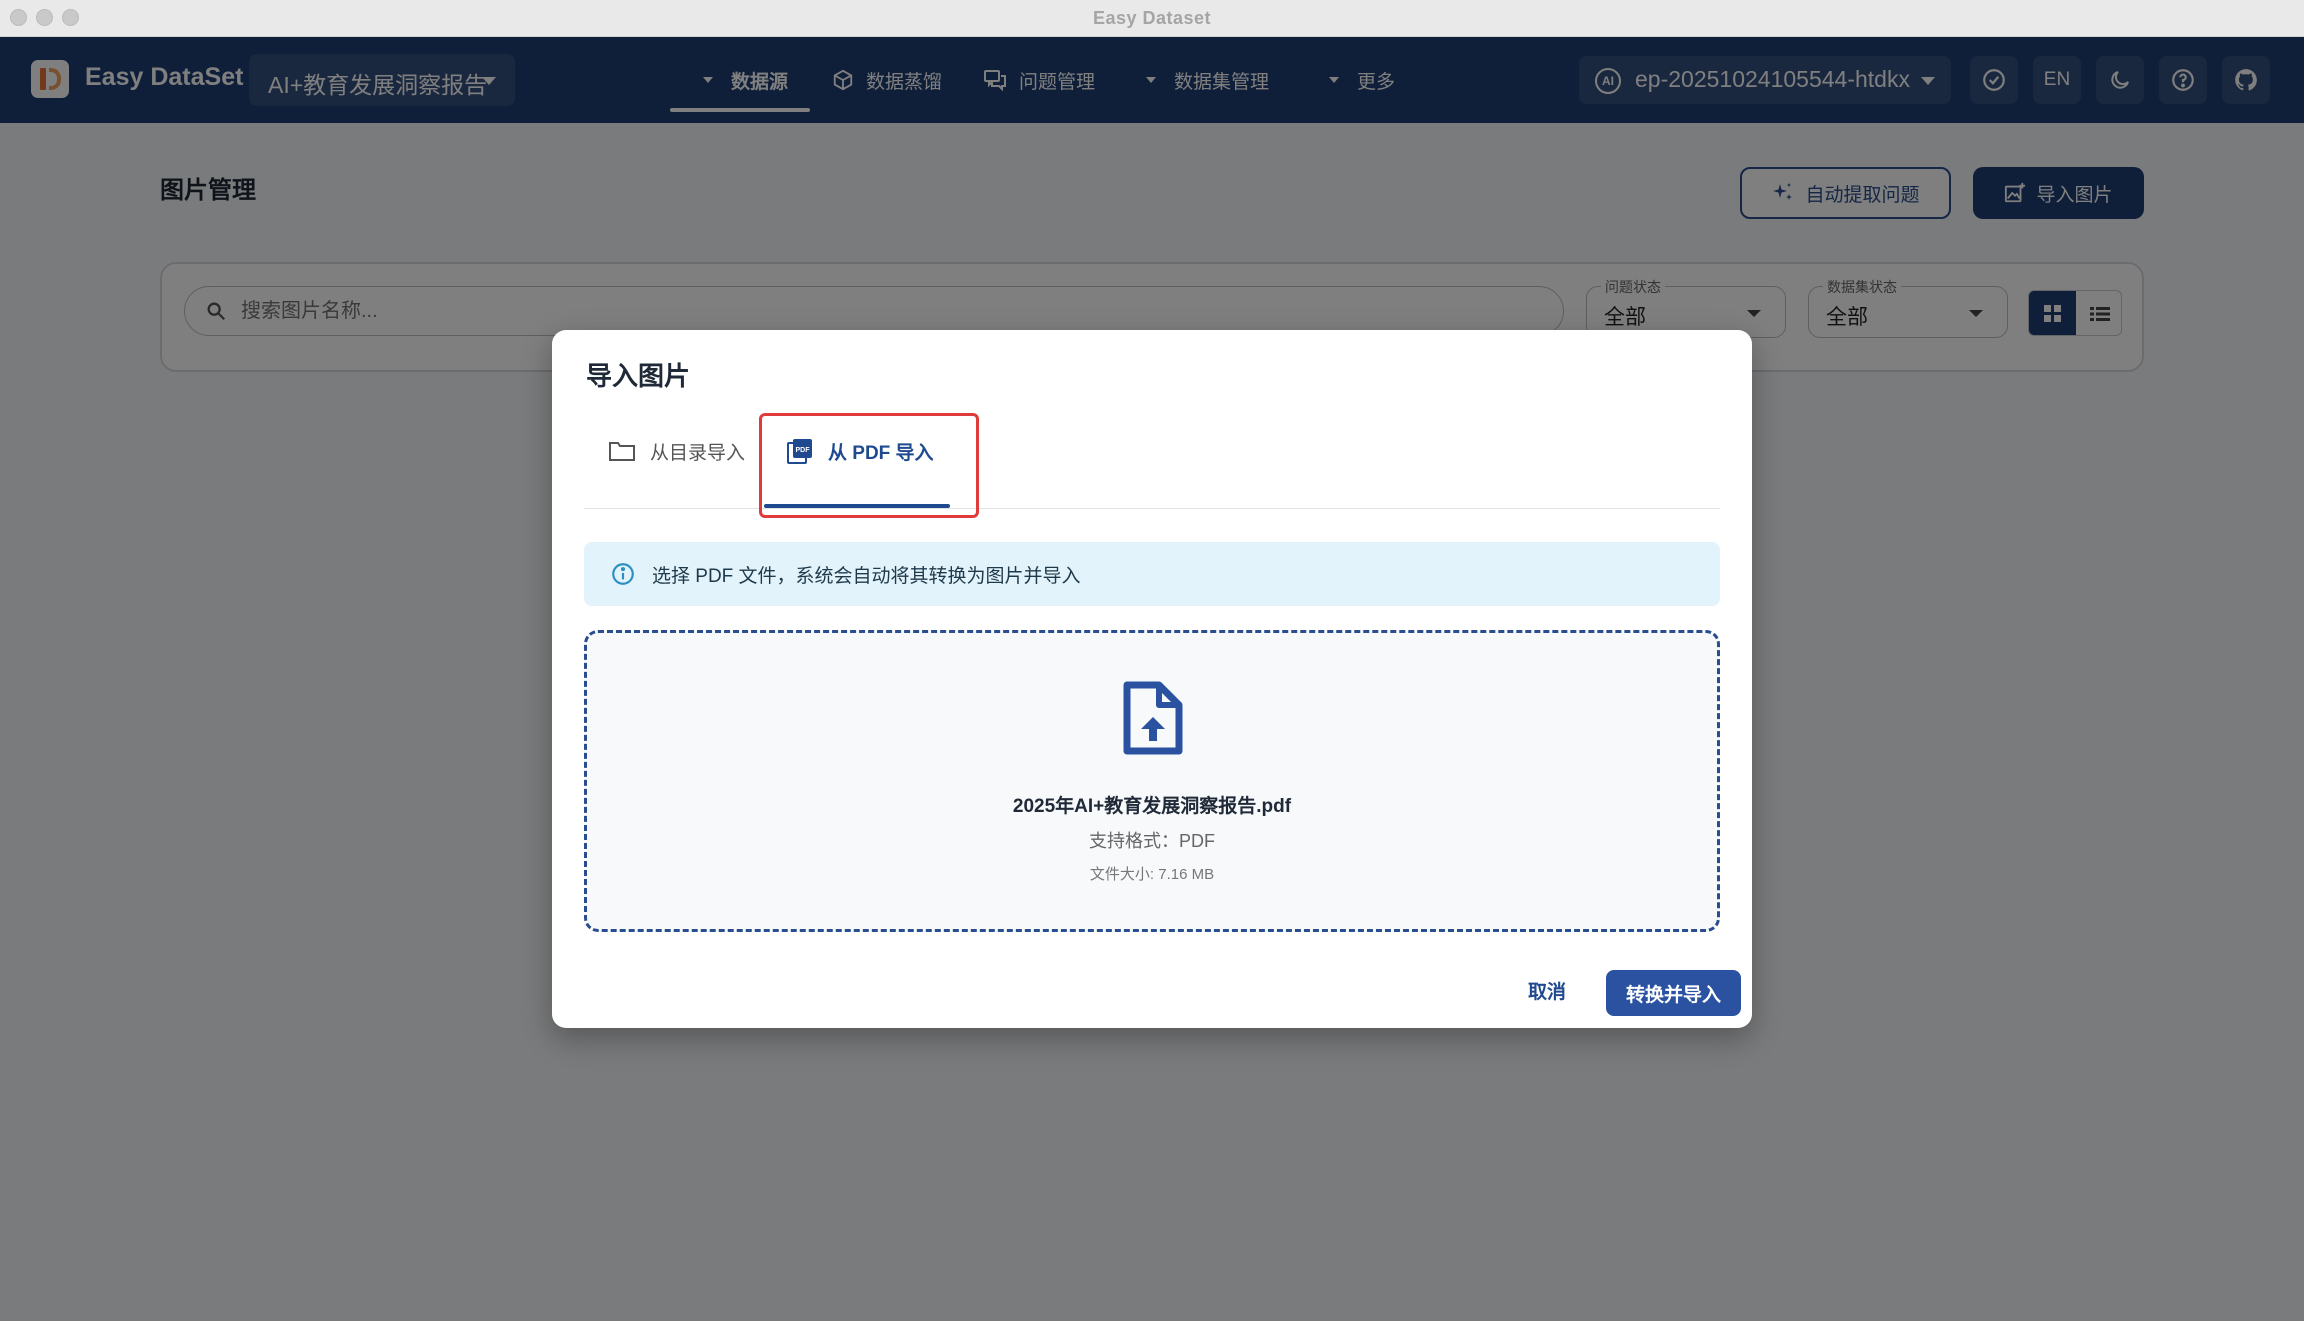 This screenshot has height=1321, width=2304. I want to click on info-text: 选择 PDF 文件，系统会自动将其转换为图片并导入, so click(866, 576).